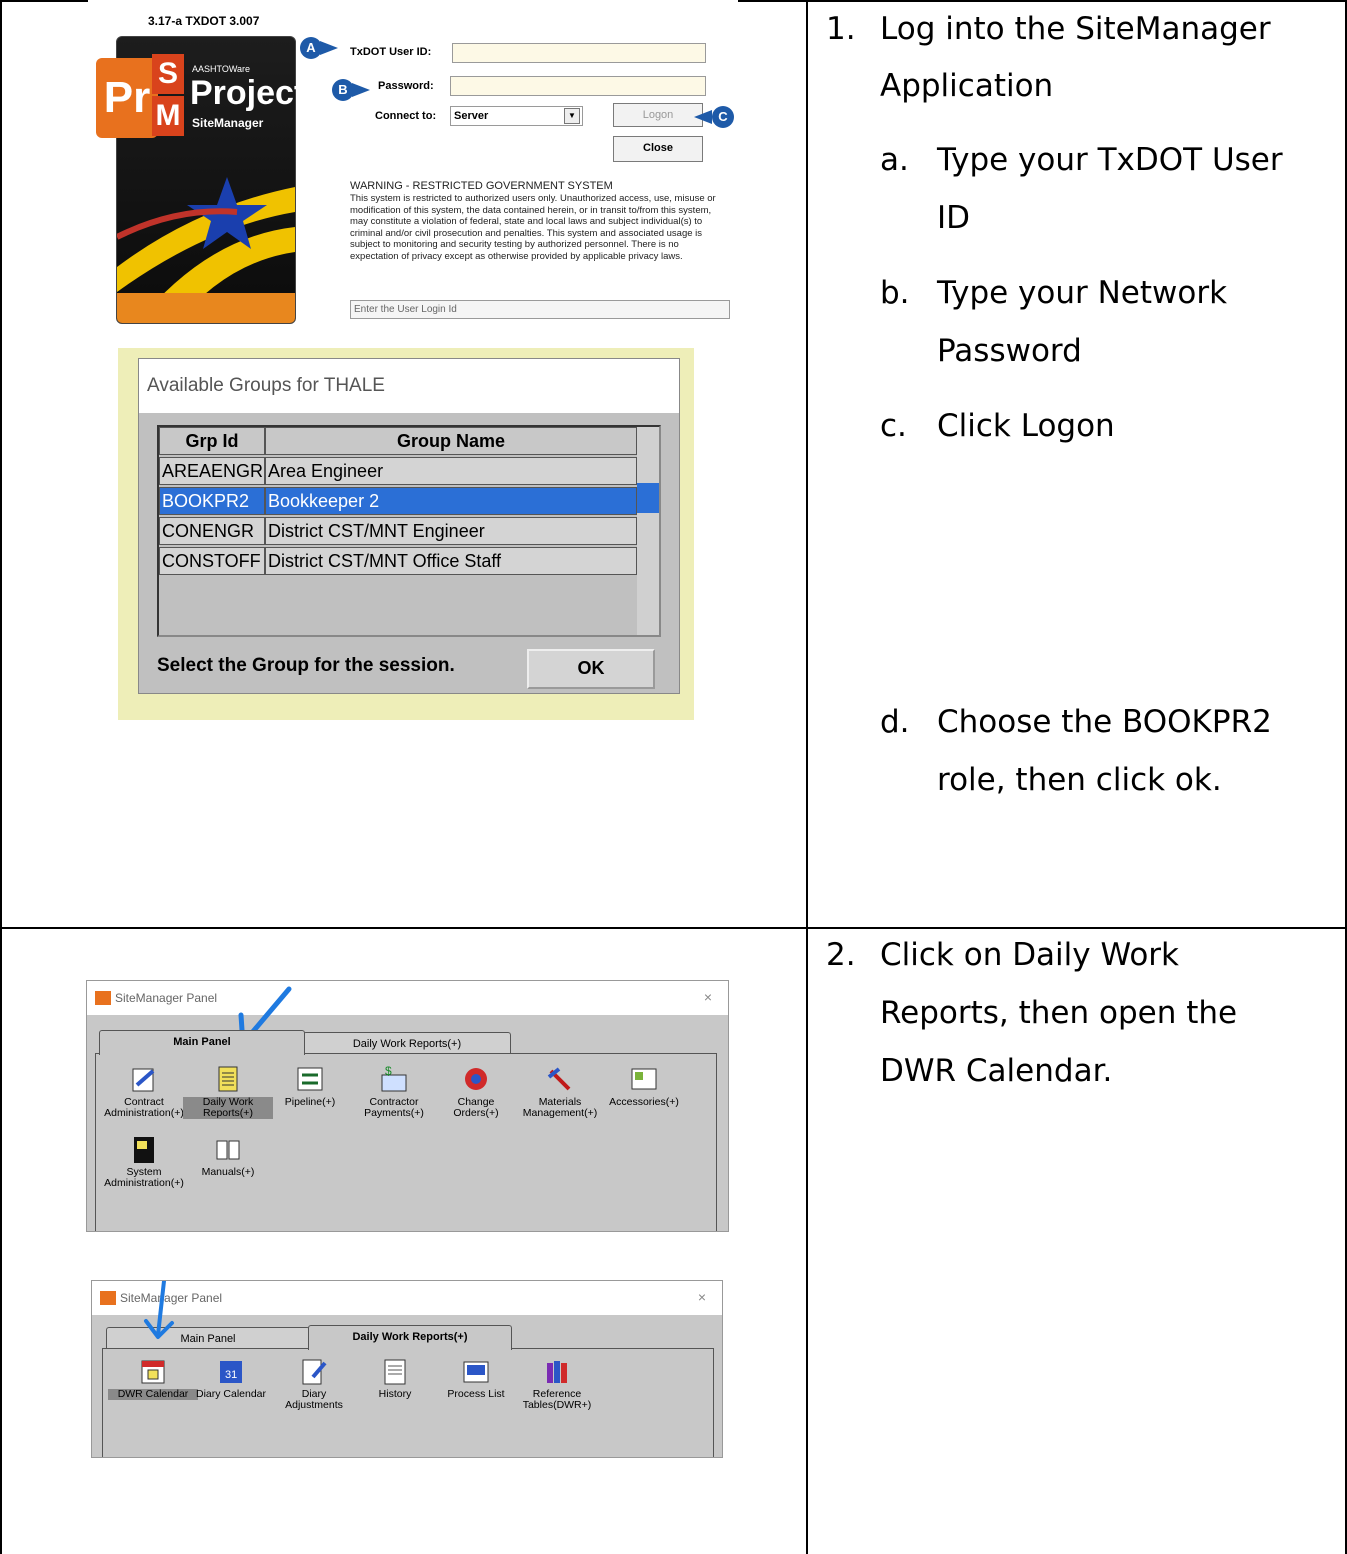 The height and width of the screenshot is (1554, 1347). I want to click on step-text: Application, so click(967, 86).